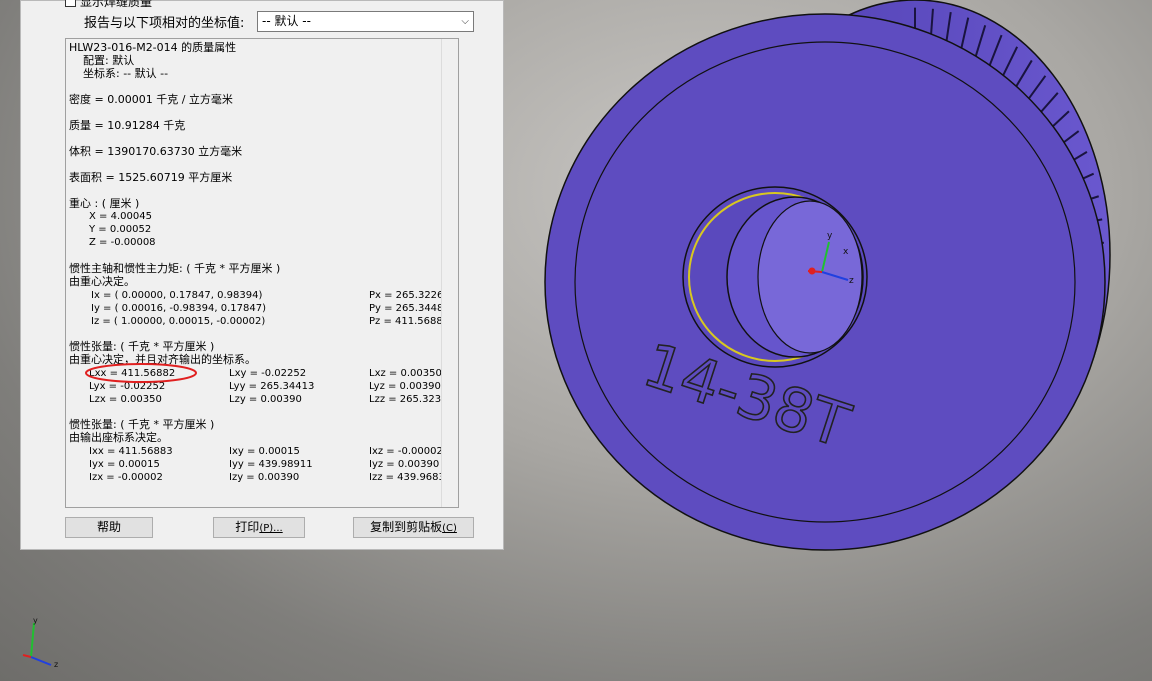 This screenshot has height=681, width=1152. Describe the element at coordinates (810, 277) in the screenshot. I see `bore-inner` at that location.